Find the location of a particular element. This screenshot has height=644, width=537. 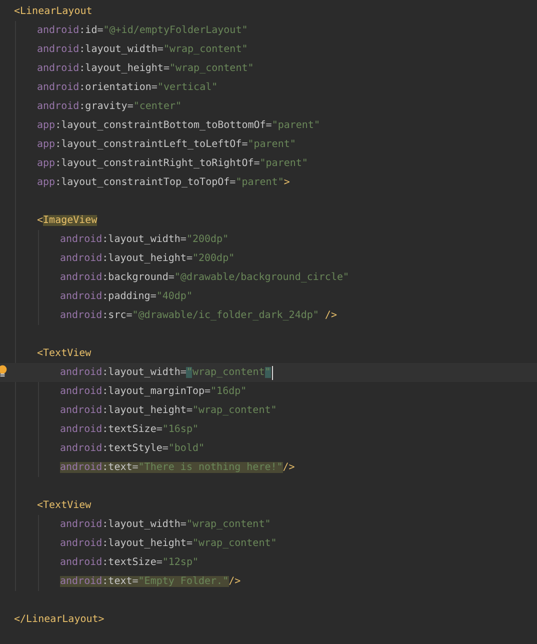

code-line: android:textSize="16sp" is located at coordinates (129, 430).